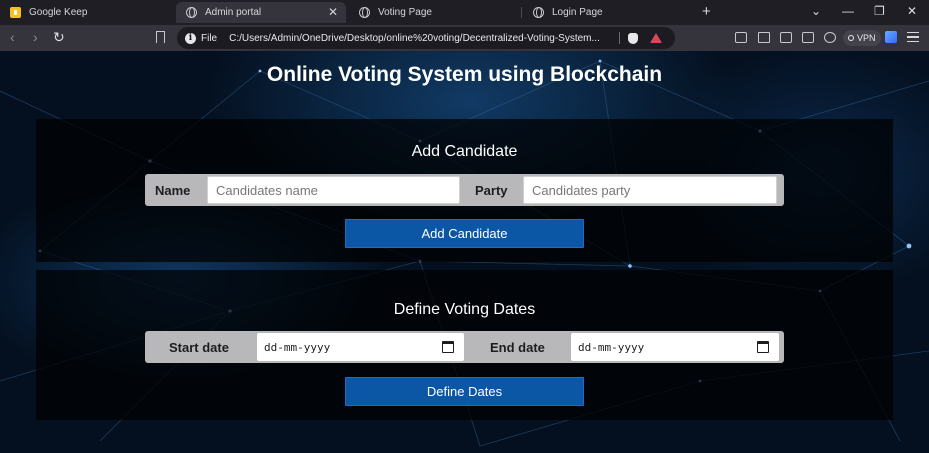  I want to click on name-label: Name, so click(173, 190).